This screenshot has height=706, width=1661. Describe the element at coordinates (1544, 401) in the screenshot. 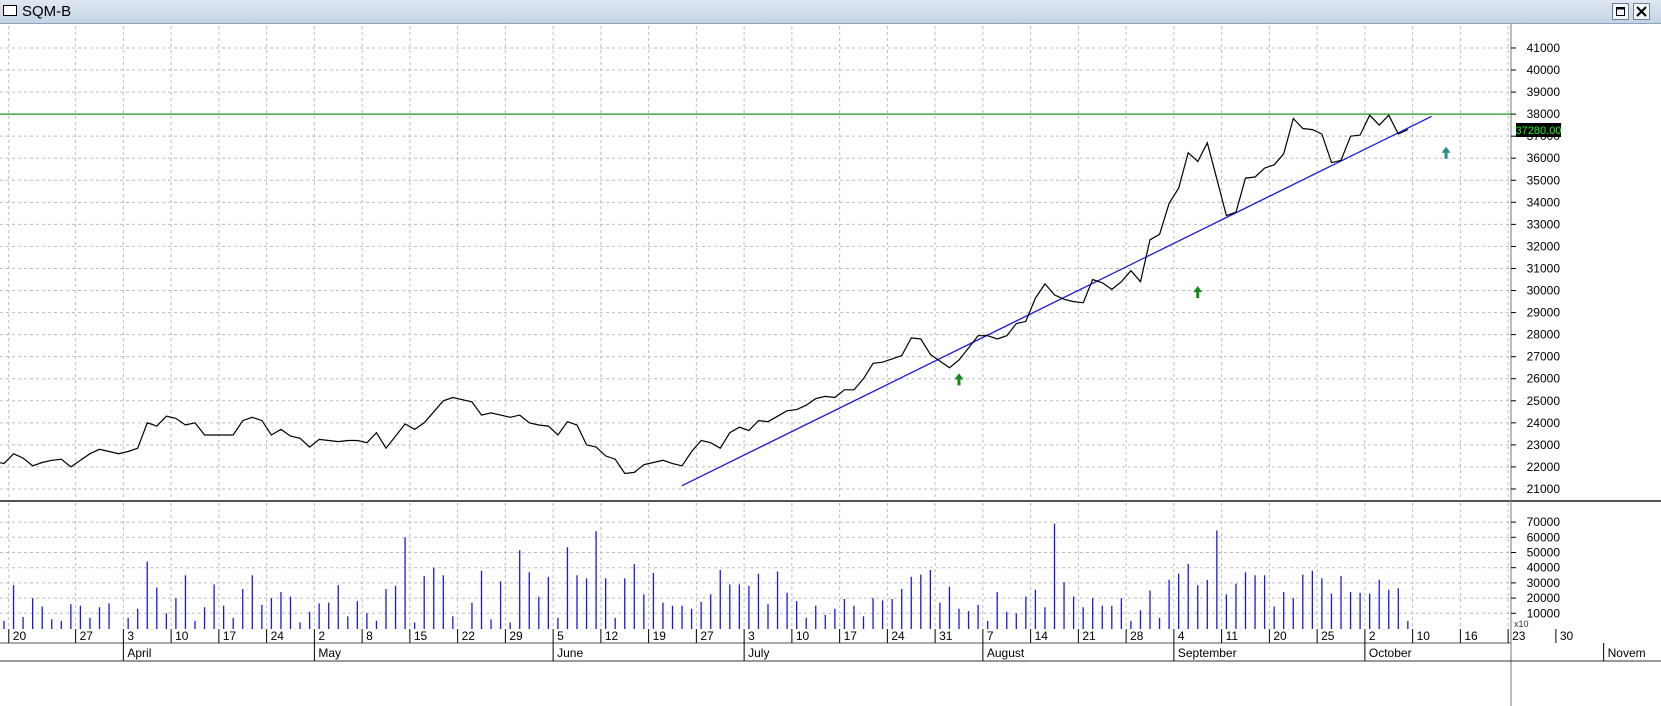

I see `y-tick-label: 25000` at that location.